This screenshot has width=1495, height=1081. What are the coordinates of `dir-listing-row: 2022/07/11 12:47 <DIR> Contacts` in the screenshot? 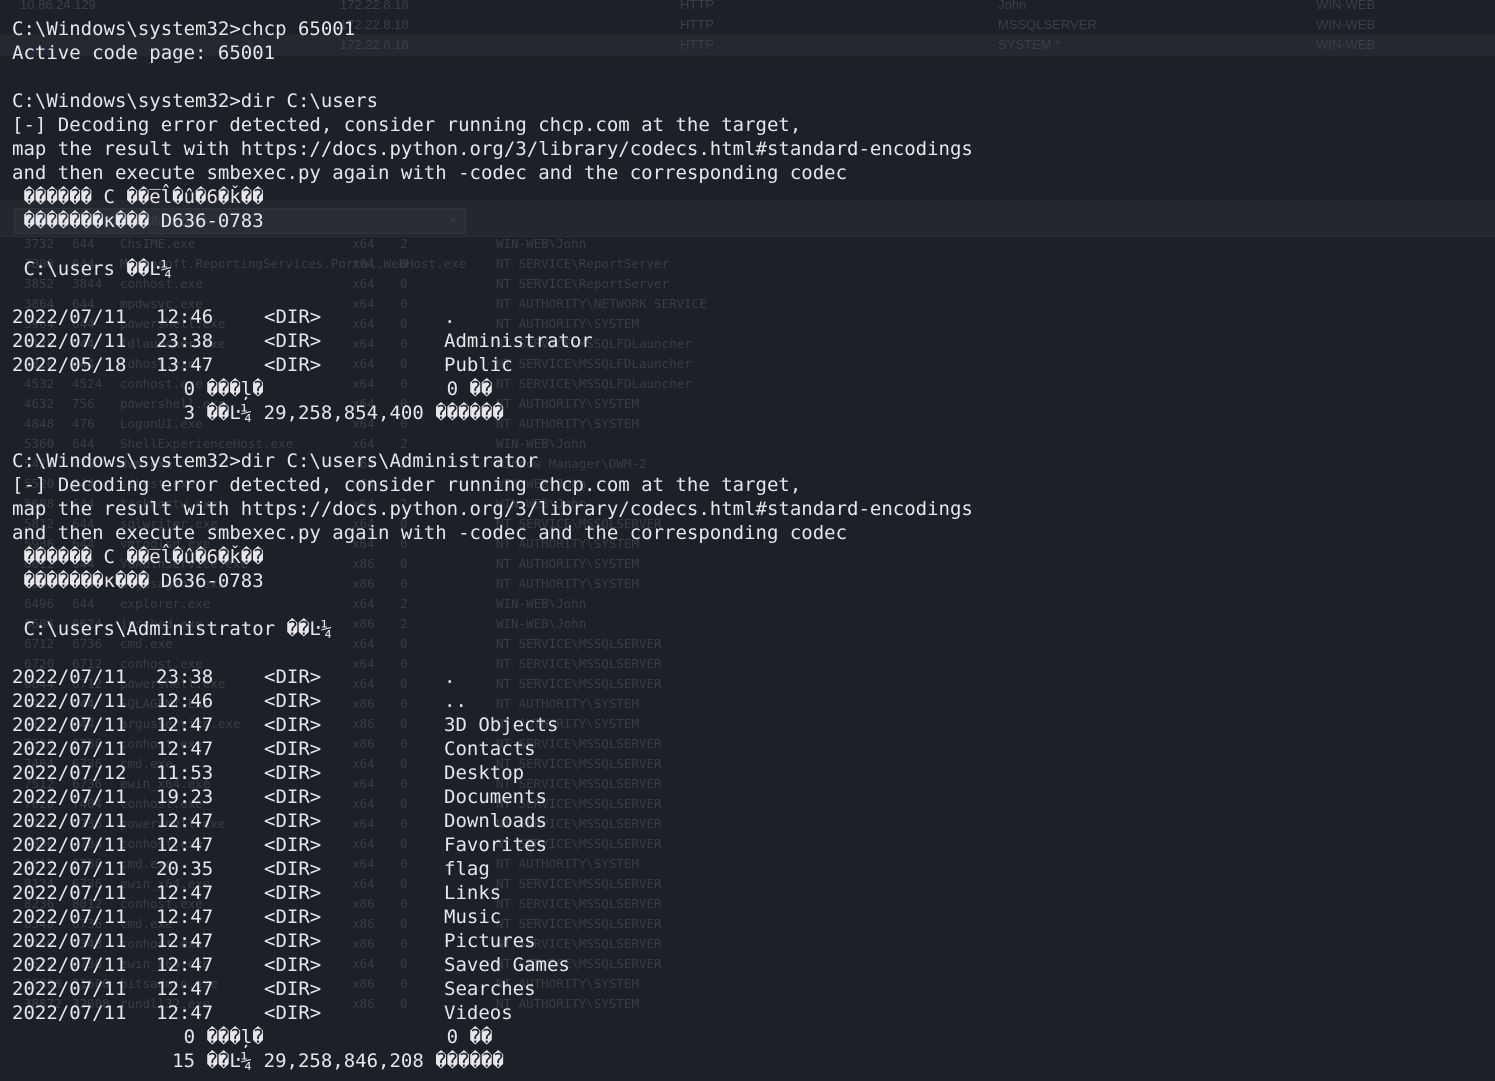 It's located at (747, 749).